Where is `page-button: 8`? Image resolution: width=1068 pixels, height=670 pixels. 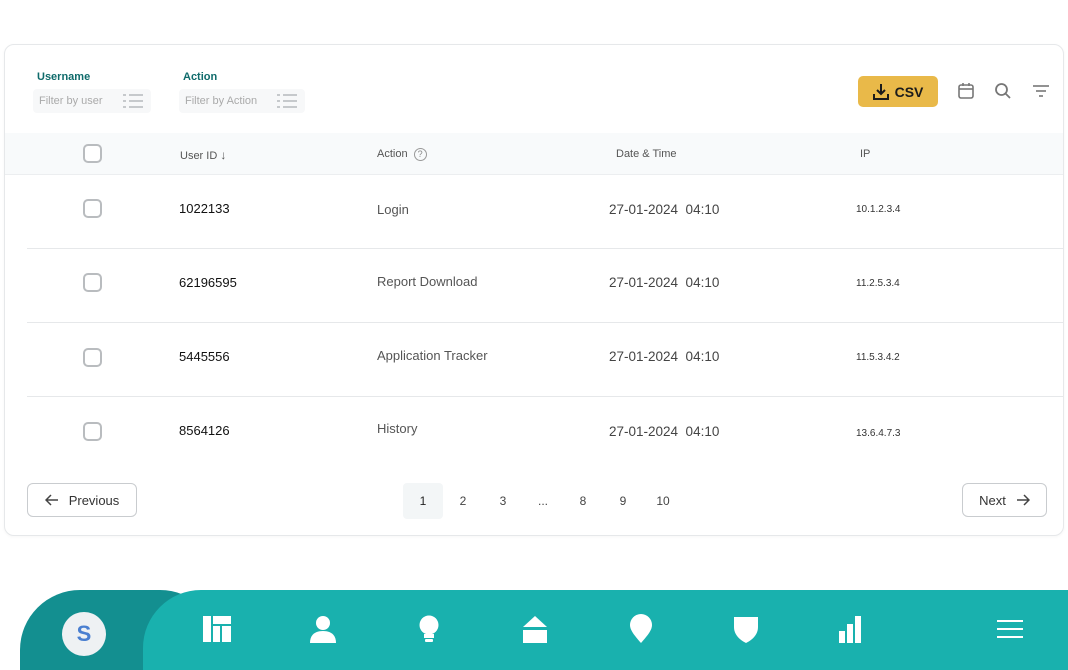 page-button: 8 is located at coordinates (583, 501).